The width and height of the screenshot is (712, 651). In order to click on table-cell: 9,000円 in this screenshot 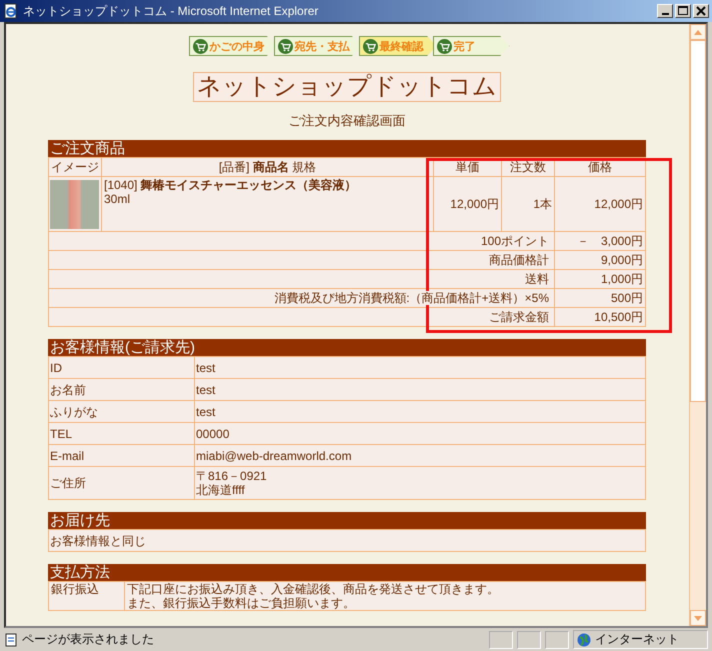, I will do `click(600, 260)`.